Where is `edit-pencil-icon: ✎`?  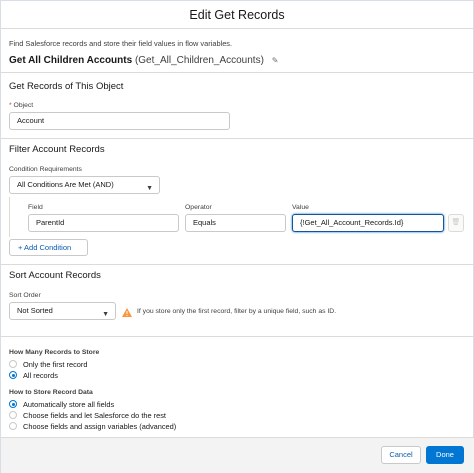
edit-pencil-icon: ✎ is located at coordinates (275, 60).